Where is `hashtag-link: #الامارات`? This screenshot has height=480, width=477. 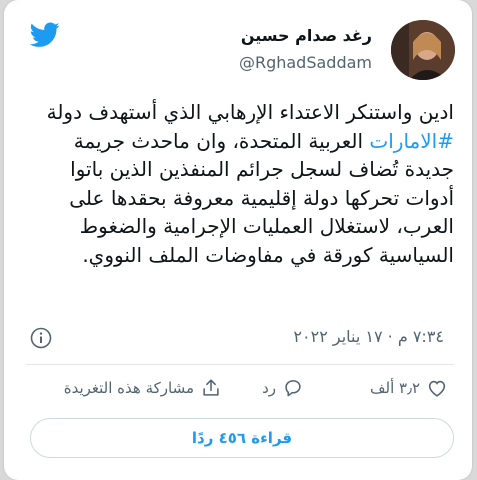 hashtag-link: #الامارات is located at coordinates (411, 141).